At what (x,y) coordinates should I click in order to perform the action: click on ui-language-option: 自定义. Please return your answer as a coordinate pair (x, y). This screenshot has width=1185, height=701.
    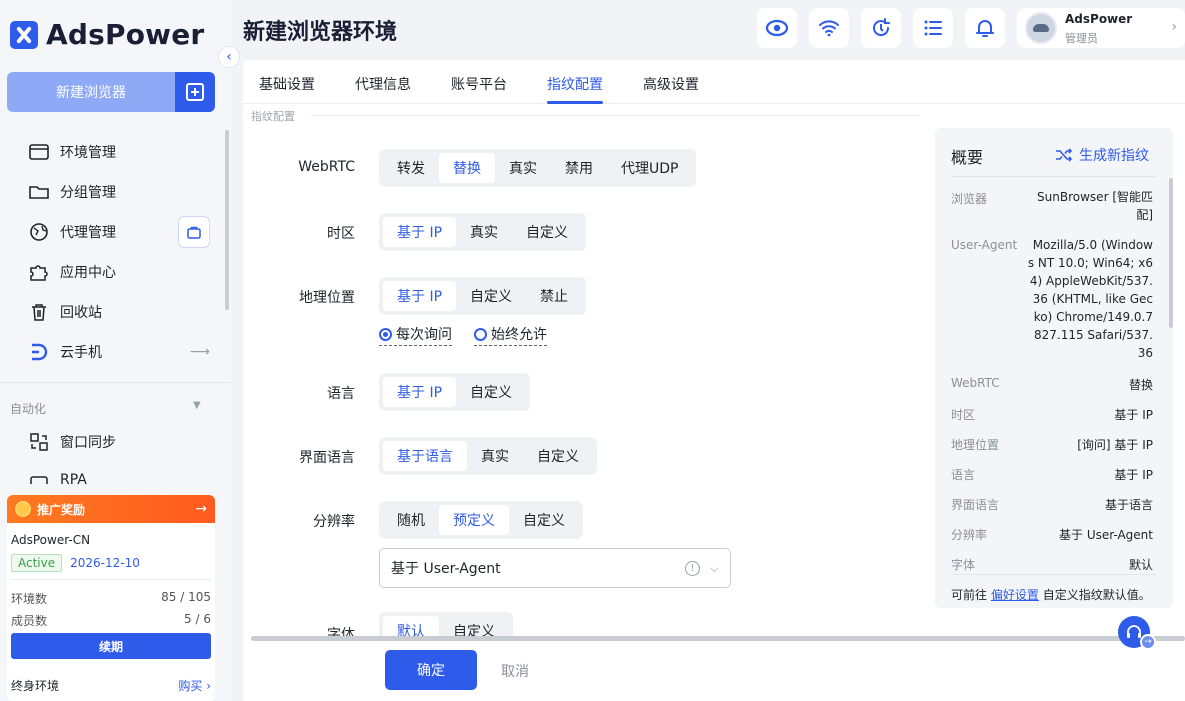
    Looking at the image, I should click on (558, 456).